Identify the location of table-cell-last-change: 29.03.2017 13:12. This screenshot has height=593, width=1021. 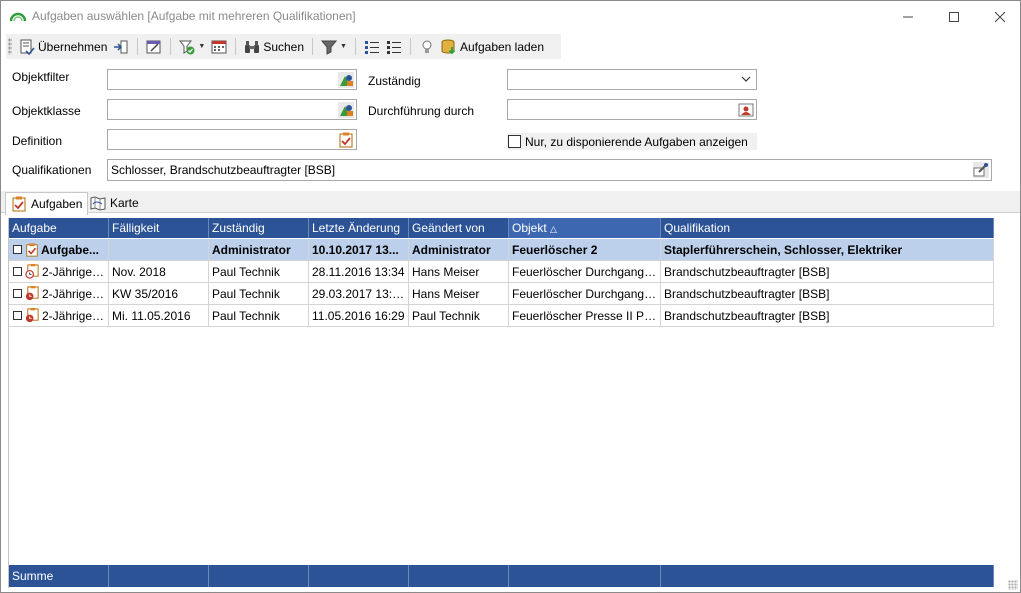
(359, 293).